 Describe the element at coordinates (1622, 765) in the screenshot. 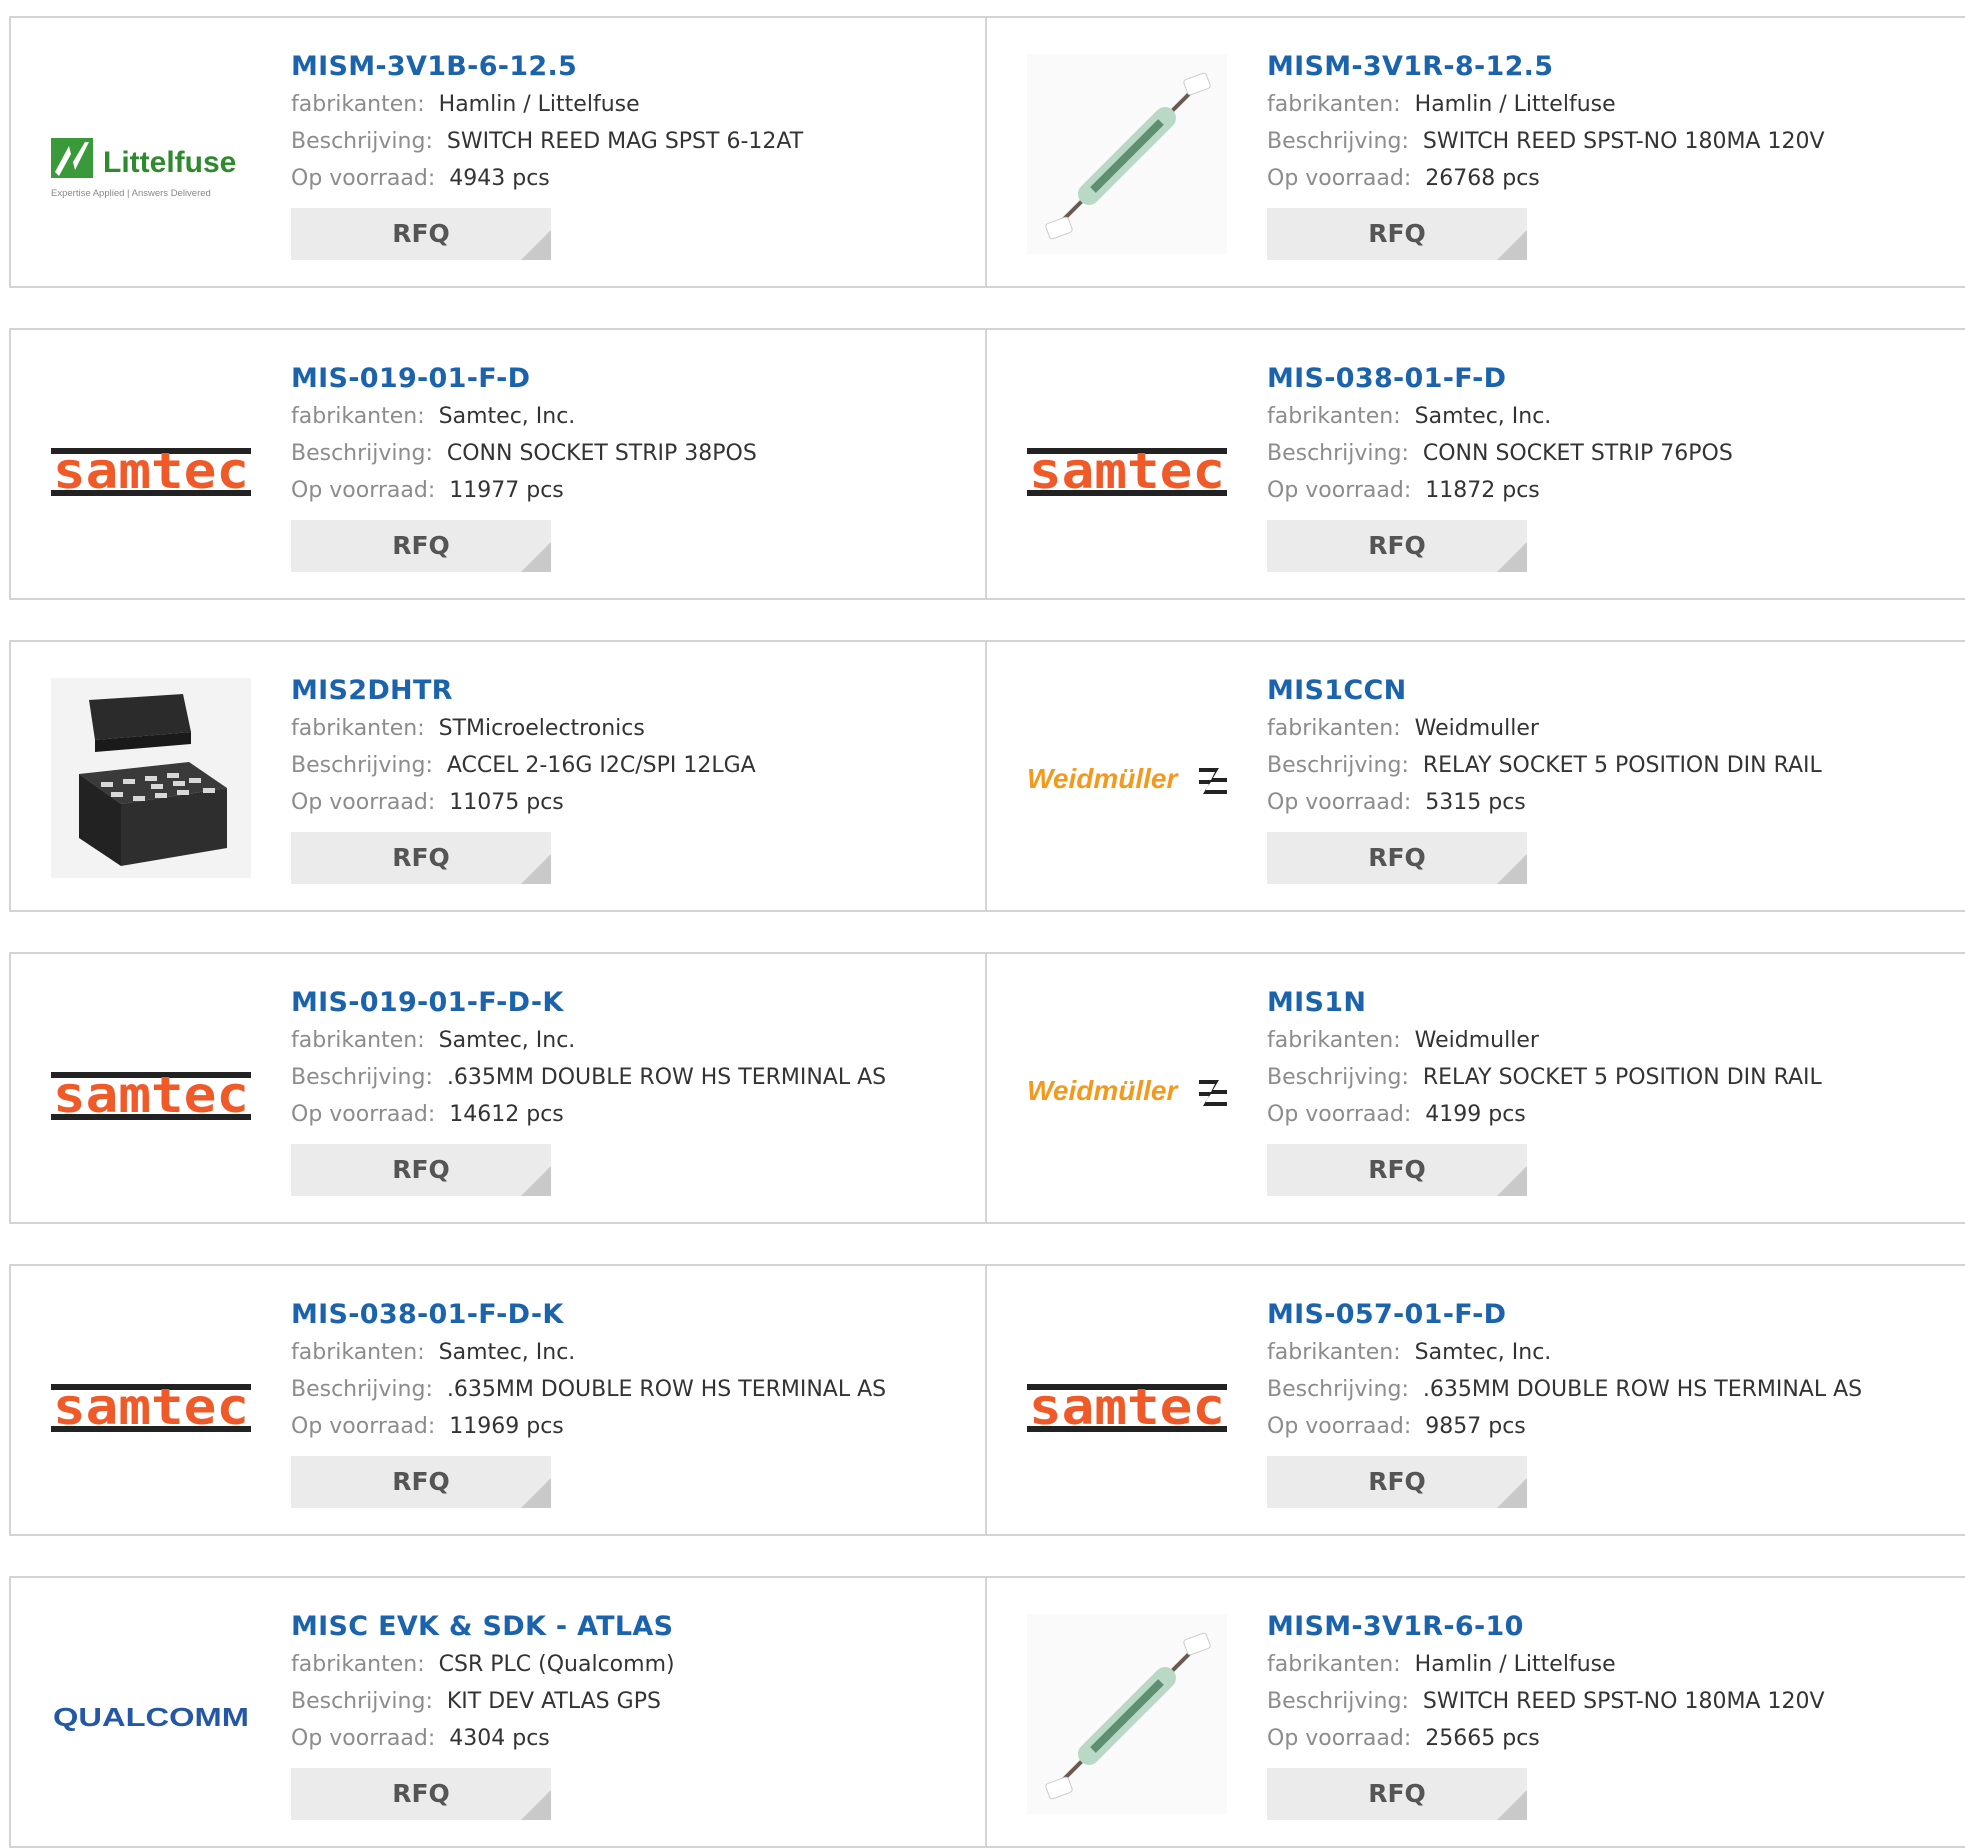

I see `description-value: RELAY SOCKET 5 POSITION DIN RAIL` at that location.